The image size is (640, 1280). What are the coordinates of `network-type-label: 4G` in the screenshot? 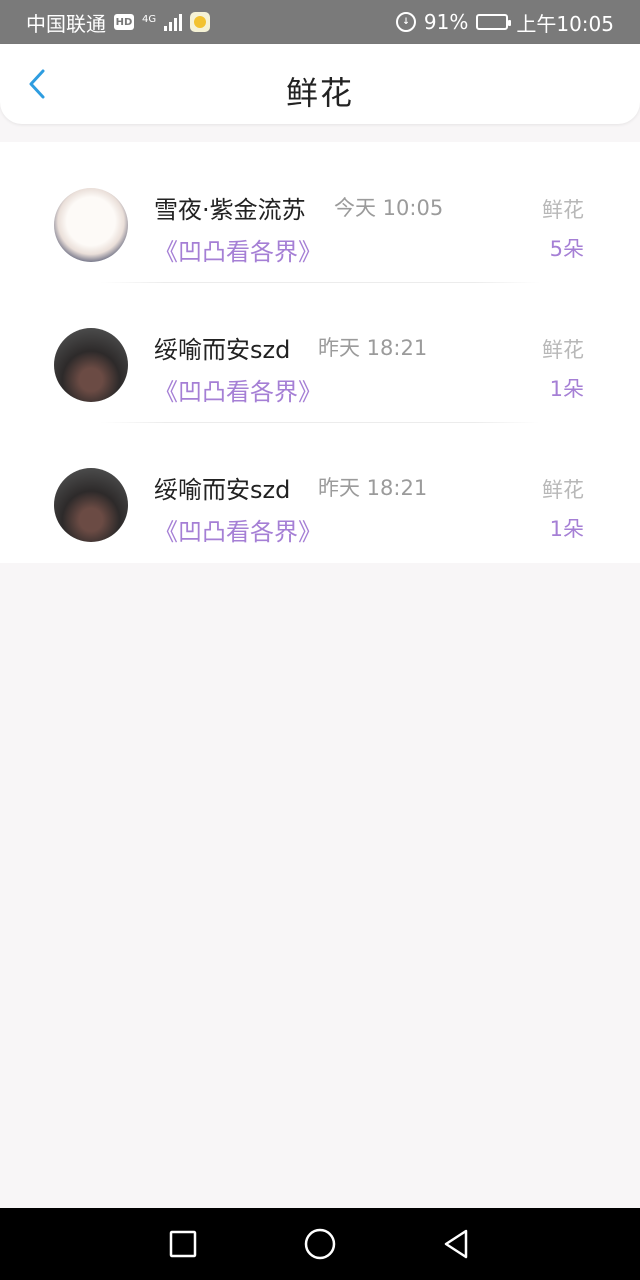 It's located at (149, 19).